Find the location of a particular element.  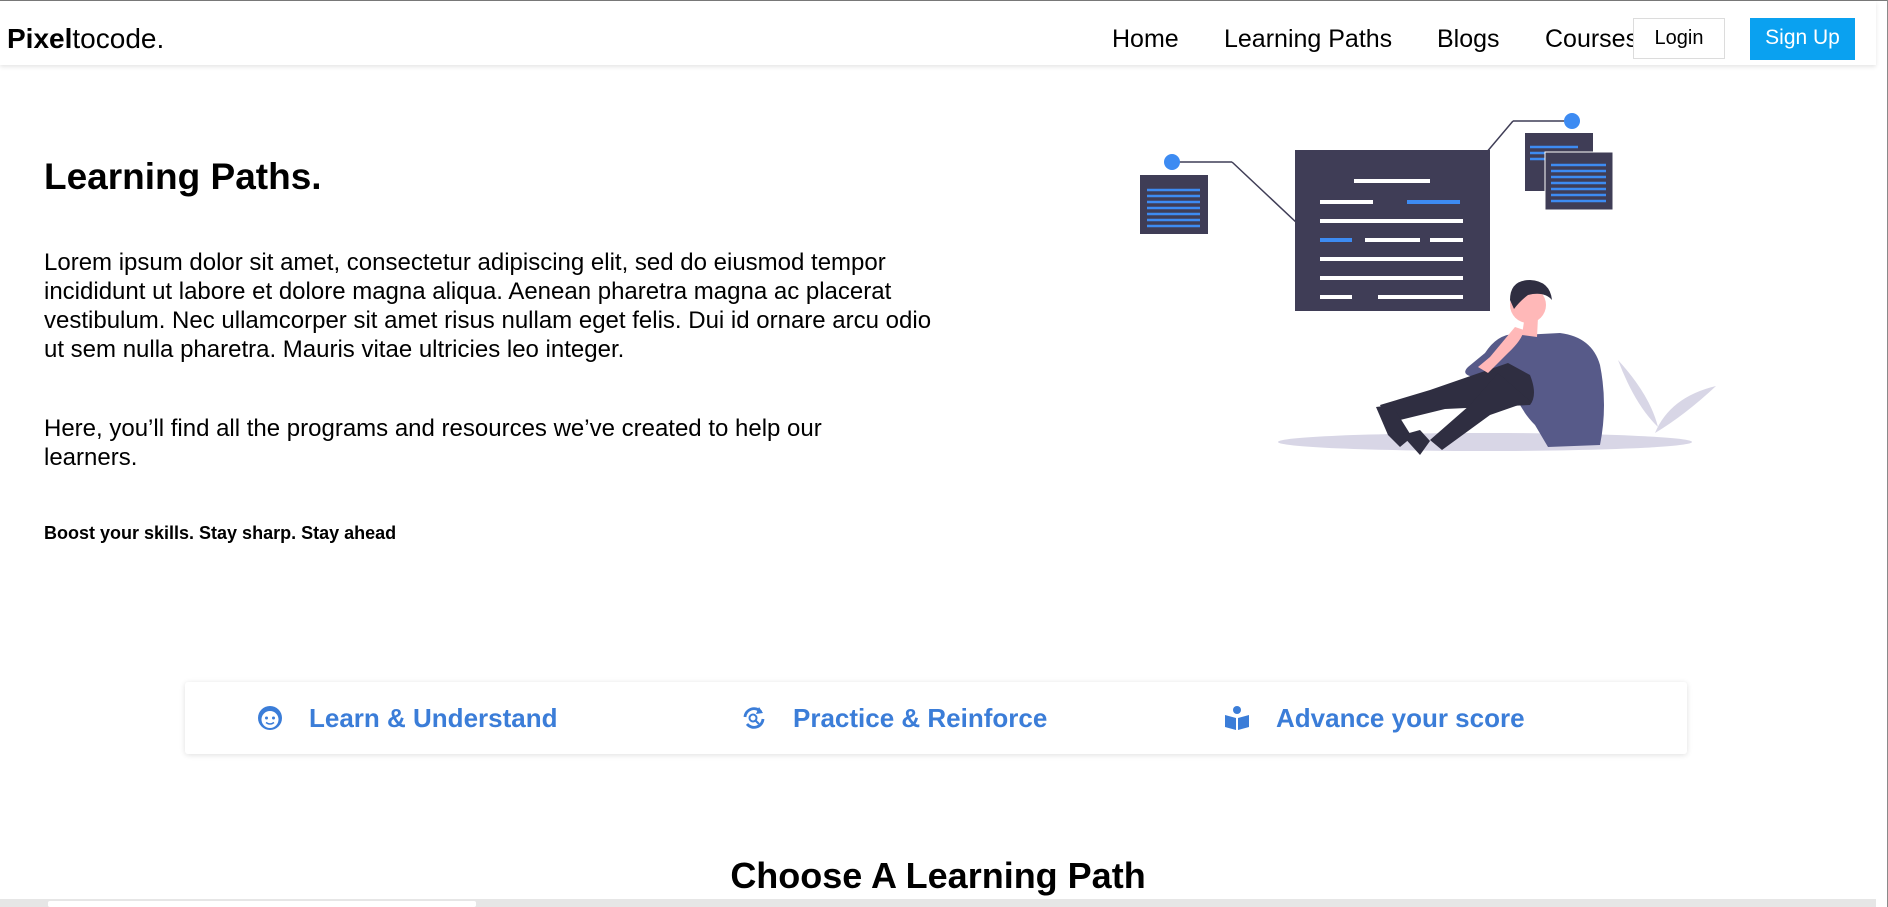

brand-logo: Pixeltocode. is located at coordinates (85, 39).